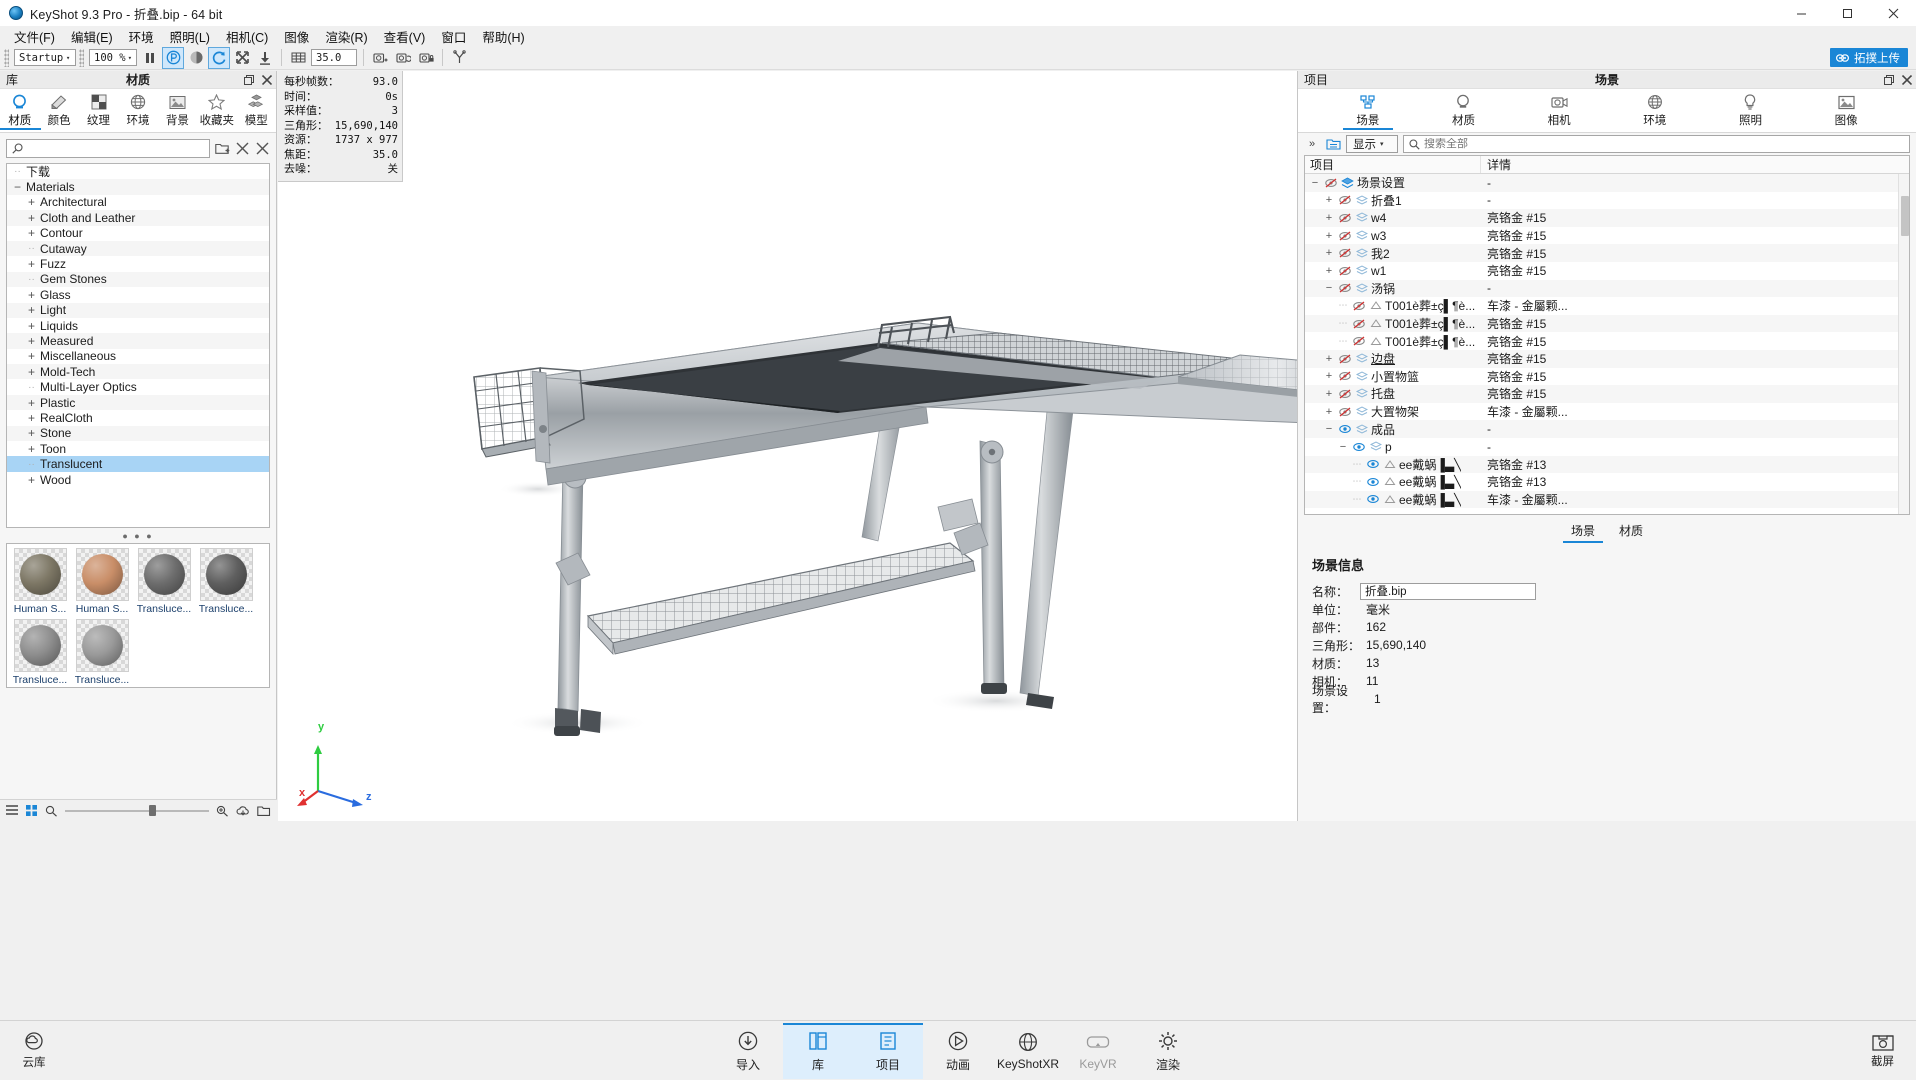 This screenshot has width=1916, height=1080. What do you see at coordinates (137, 811) in the screenshot?
I see `thumbnail-size-slider` at bounding box center [137, 811].